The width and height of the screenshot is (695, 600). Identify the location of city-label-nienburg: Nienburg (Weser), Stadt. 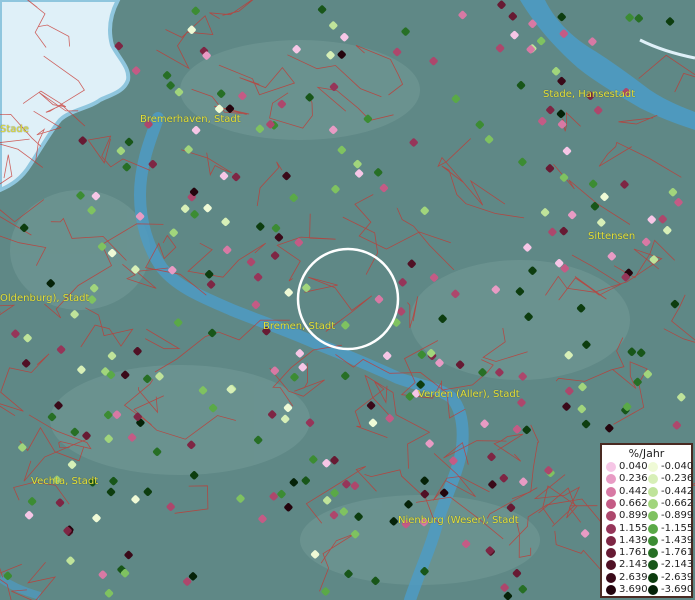
(458, 520).